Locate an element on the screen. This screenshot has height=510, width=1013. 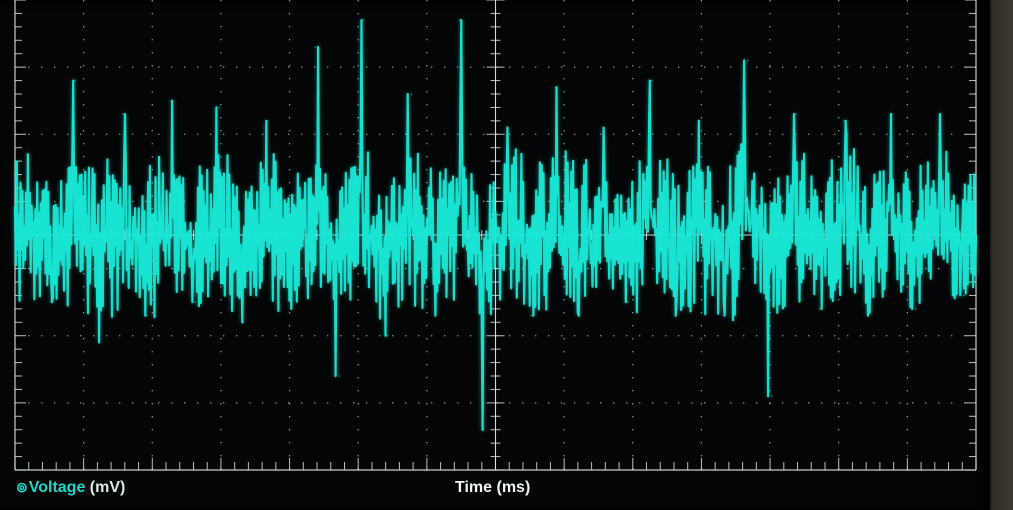
legend: ⊚Voltage (mV) is located at coordinates (70, 488).